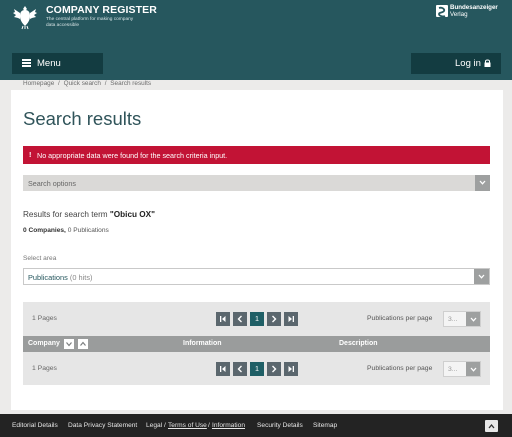 The image size is (512, 437). What do you see at coordinates (30, 154) in the screenshot?
I see `alert-icon: !` at bounding box center [30, 154].